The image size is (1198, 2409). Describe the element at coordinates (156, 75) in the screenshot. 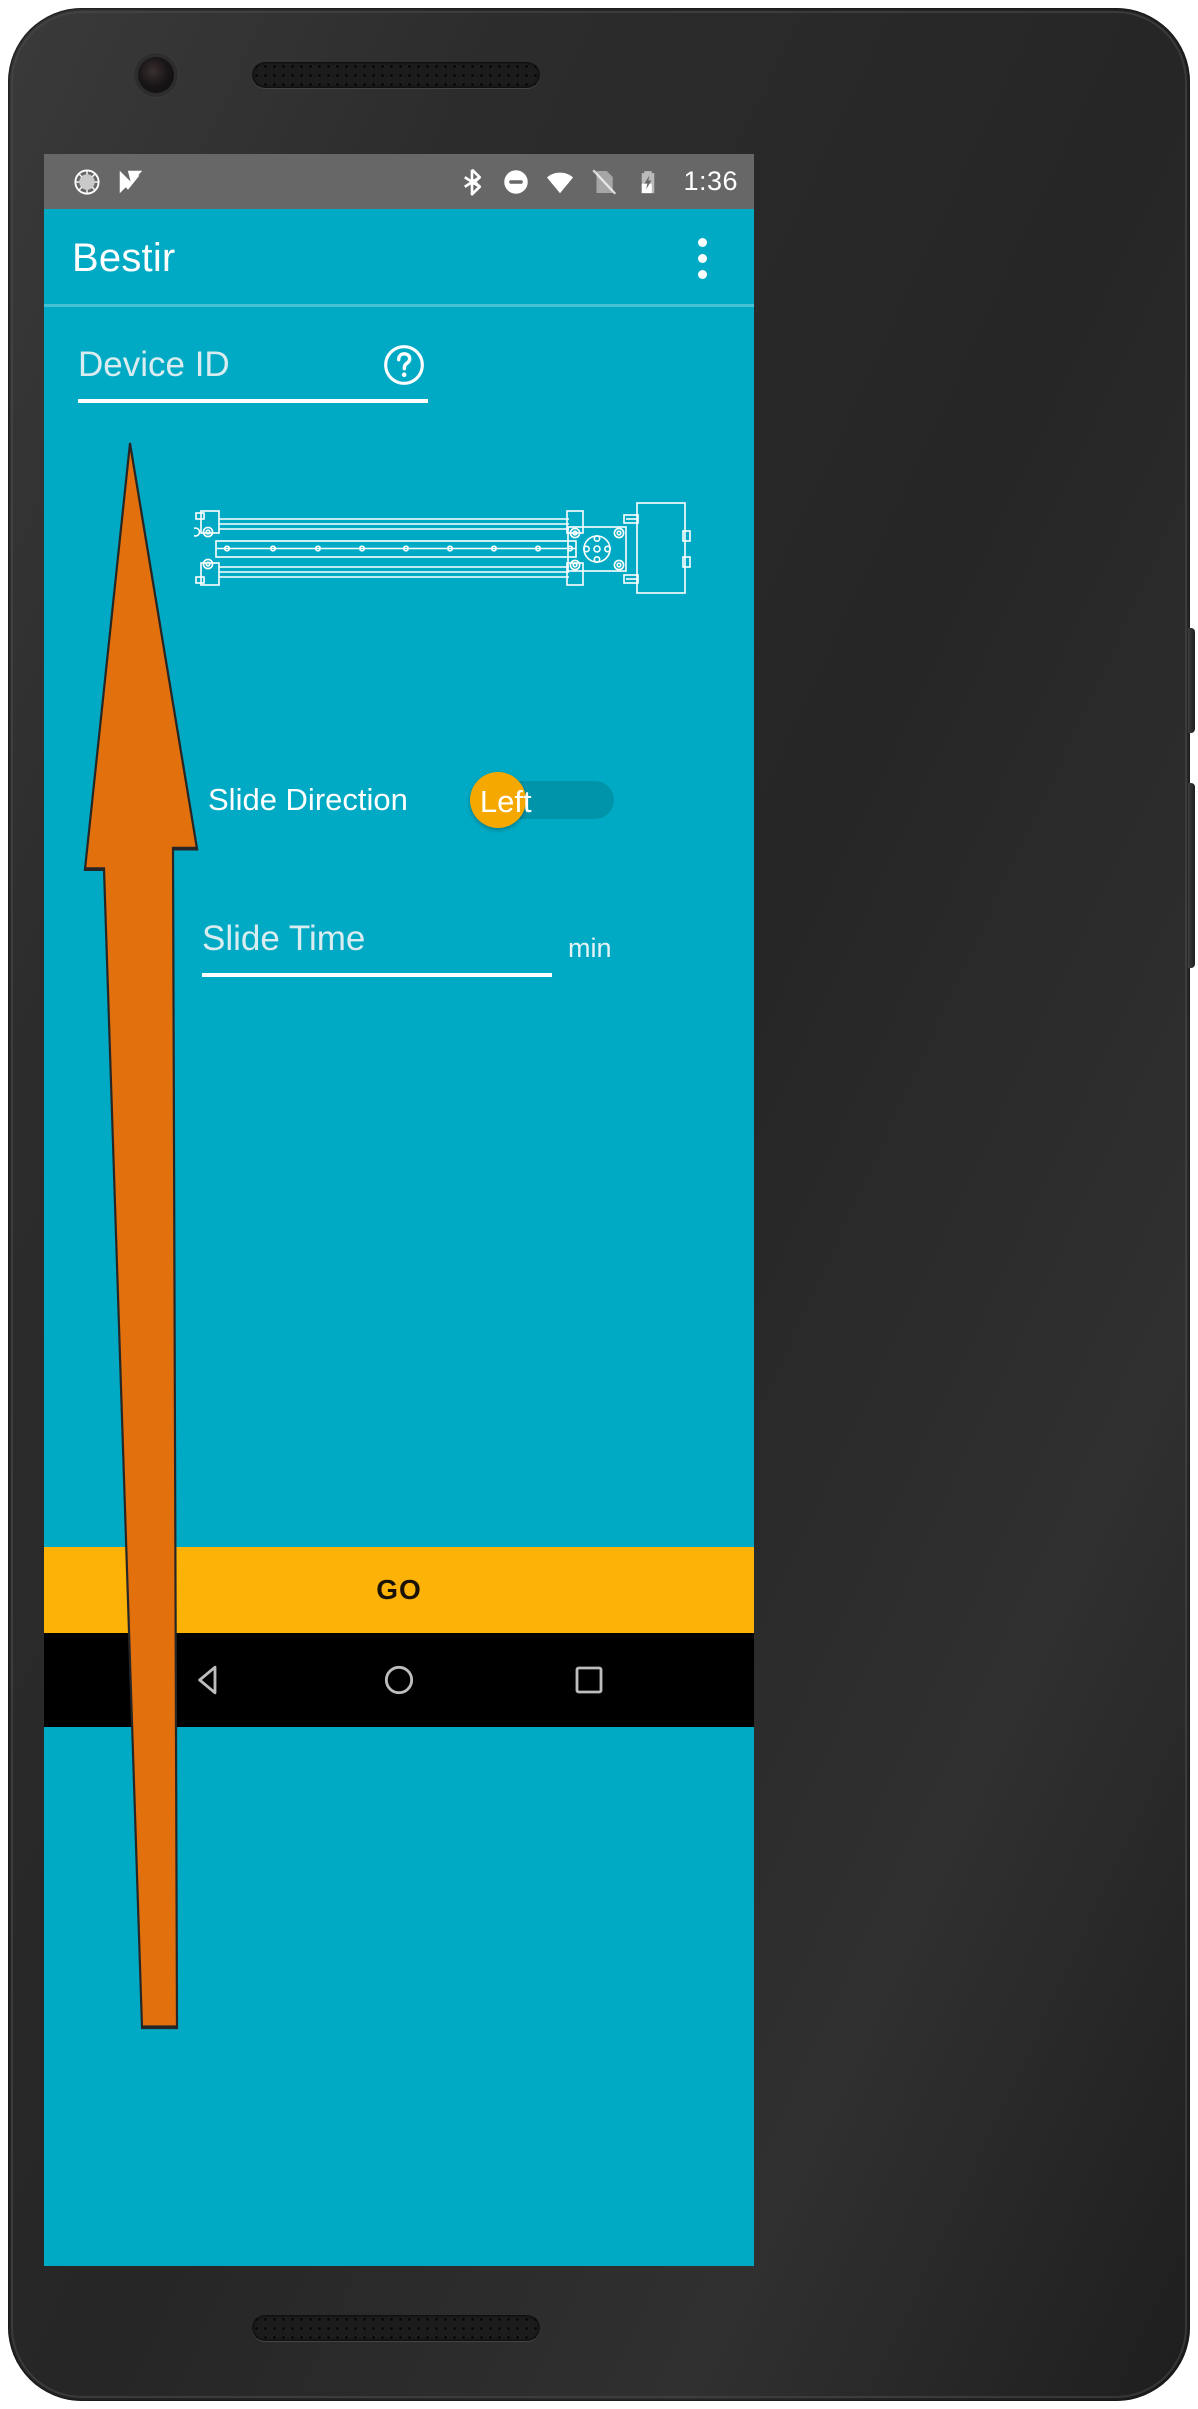

I see `front-camera-icon` at that location.